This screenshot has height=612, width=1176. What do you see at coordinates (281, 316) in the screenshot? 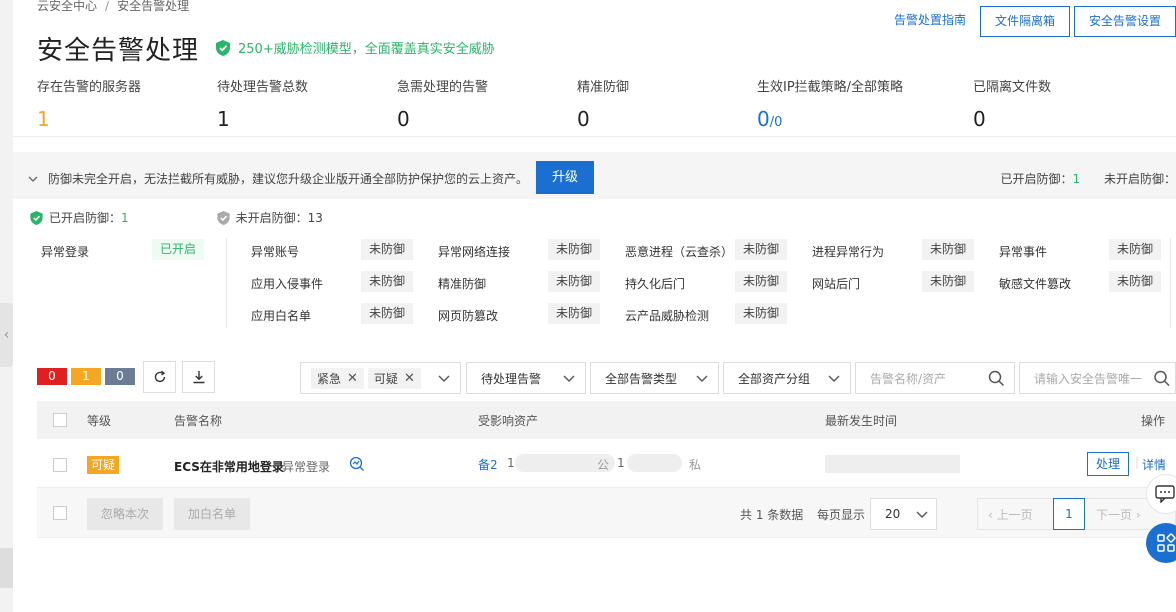
I see `protection-app-whitelist: 应用白名单` at bounding box center [281, 316].